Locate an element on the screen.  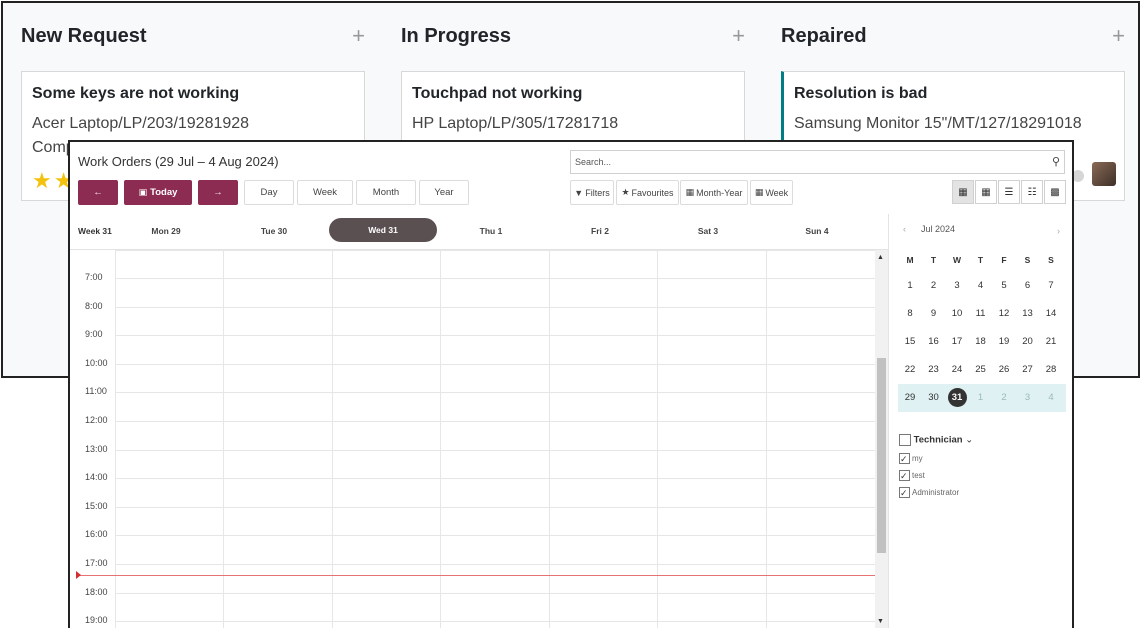
list-view-icon: ☰ is located at coordinates (1009, 192).